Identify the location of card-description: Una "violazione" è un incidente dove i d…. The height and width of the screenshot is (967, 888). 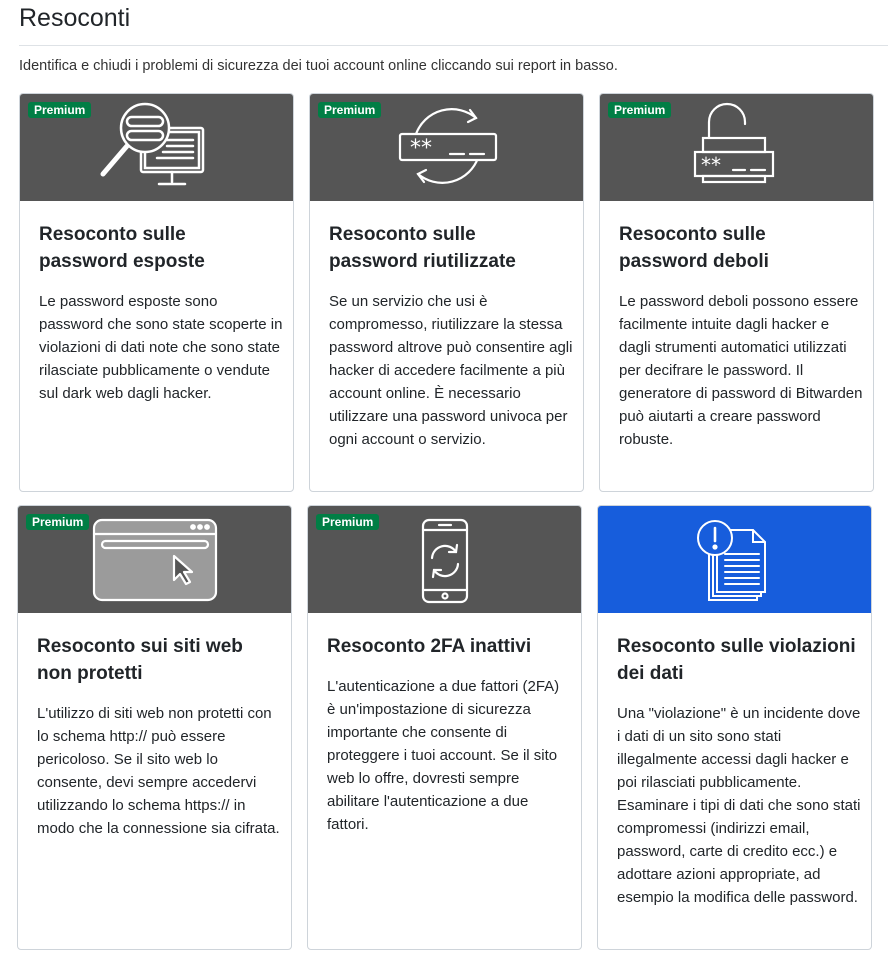
(739, 805).